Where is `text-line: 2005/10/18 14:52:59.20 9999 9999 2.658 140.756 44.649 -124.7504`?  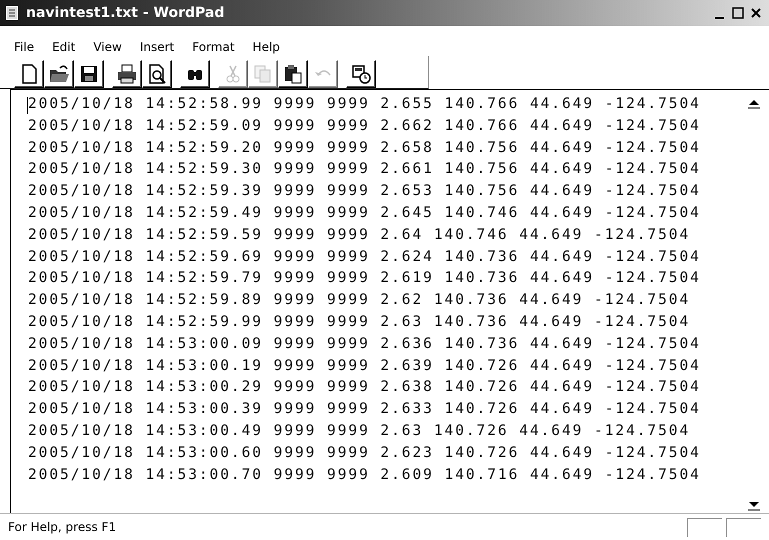
text-line: 2005/10/18 14:52:59.20 9999 9999 2.658 140.756 44.649 -124.7504 is located at coordinates (364, 148).